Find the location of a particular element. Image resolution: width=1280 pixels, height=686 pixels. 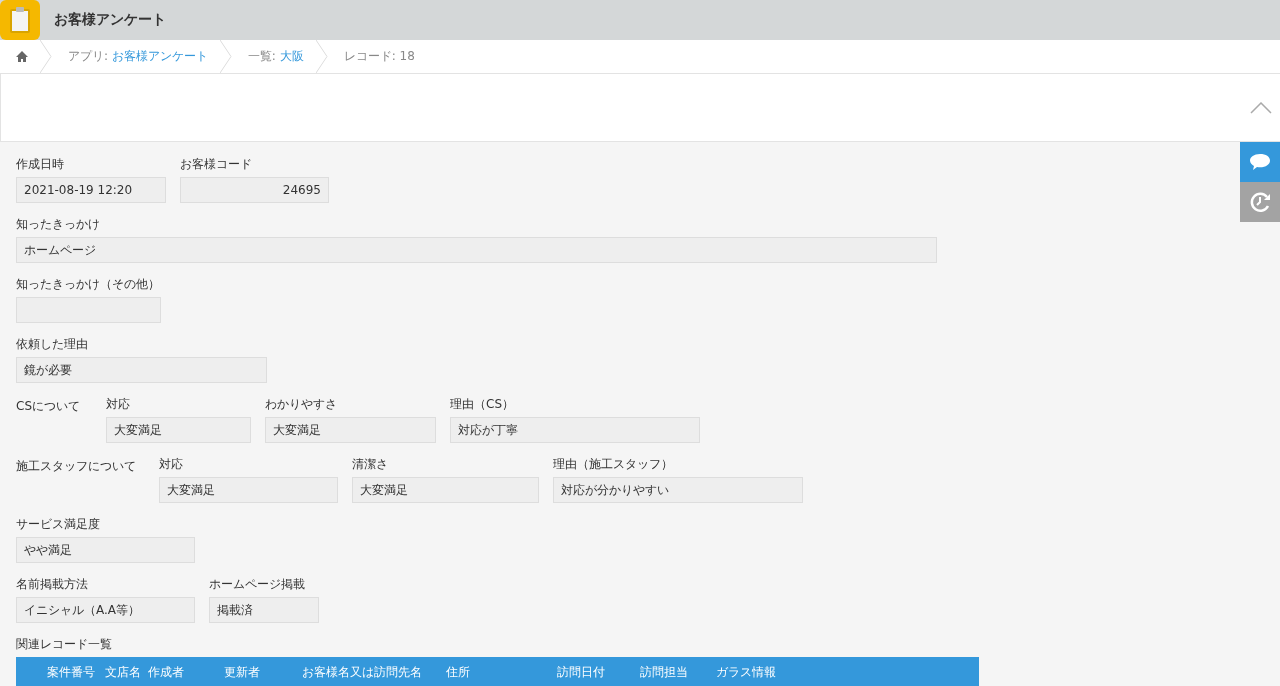

breadcrumb-link: 大阪 is located at coordinates (291, 56).